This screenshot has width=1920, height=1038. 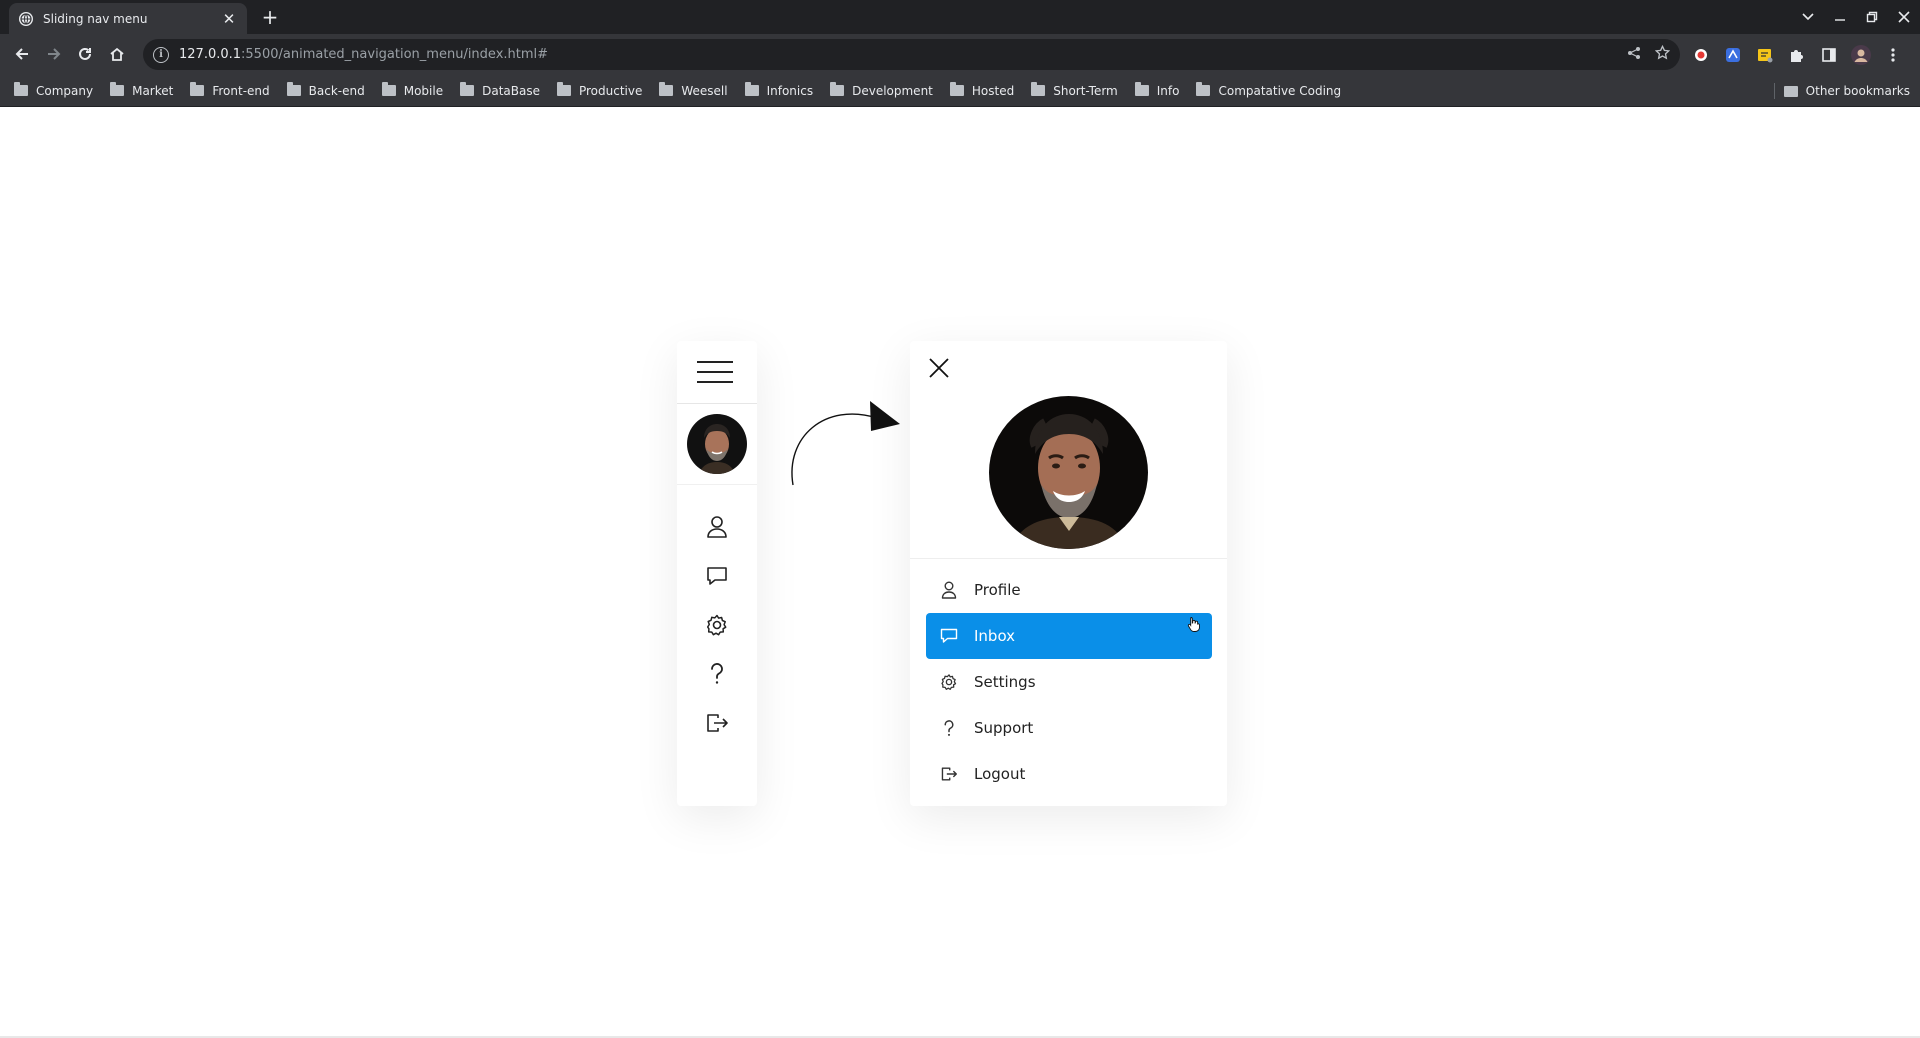 I want to click on bookmark-folder: Company, so click(x=53, y=90).